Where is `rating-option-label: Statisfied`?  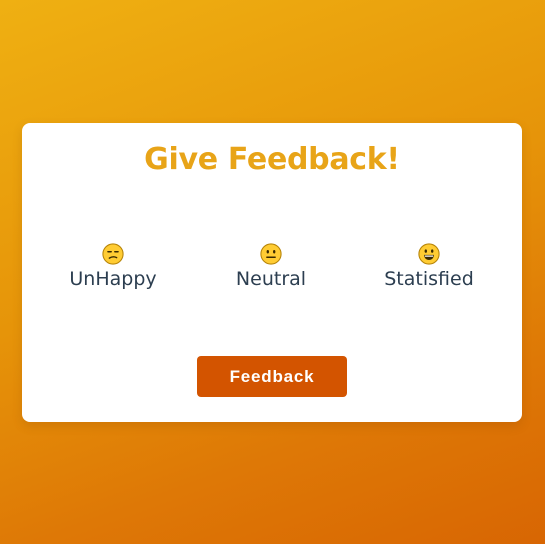
rating-option-label: Statisfied is located at coordinates (429, 279).